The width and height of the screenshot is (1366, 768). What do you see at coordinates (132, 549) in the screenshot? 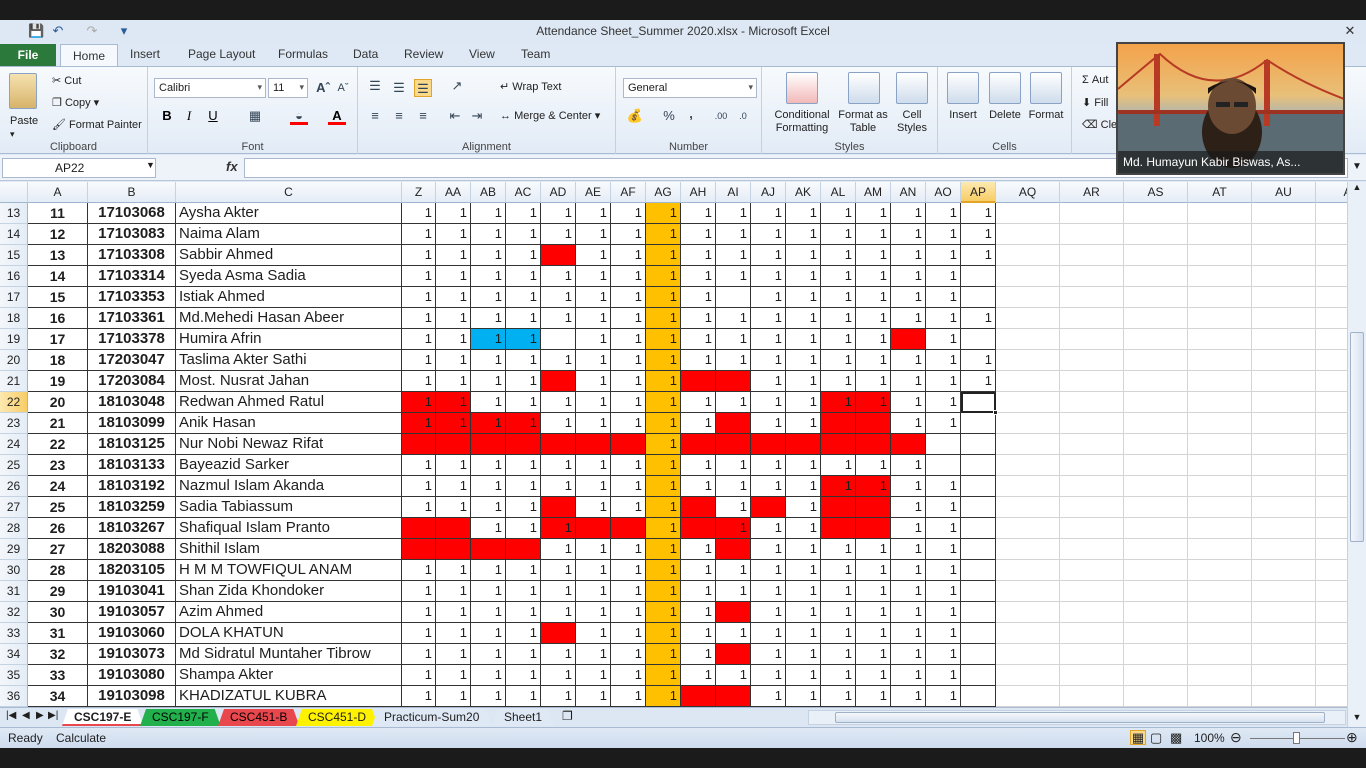
I see `student-id-cell: 18203088` at bounding box center [132, 549].